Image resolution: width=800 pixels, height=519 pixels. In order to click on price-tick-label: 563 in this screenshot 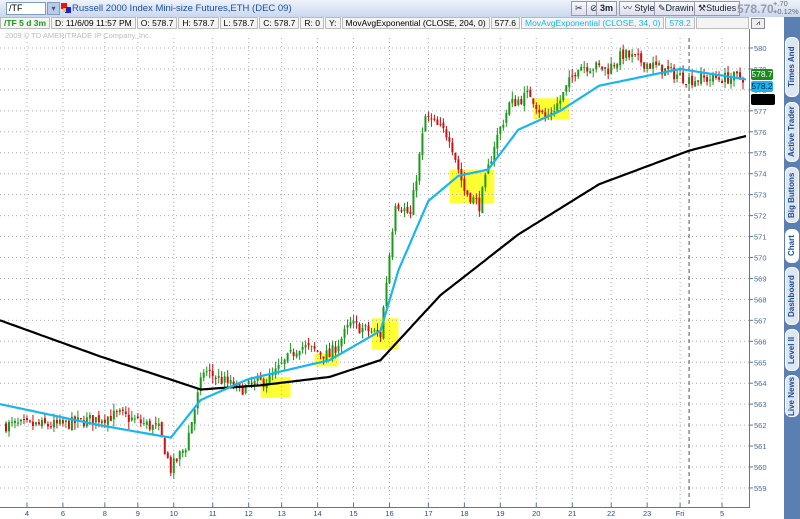, I will do `click(760, 404)`.